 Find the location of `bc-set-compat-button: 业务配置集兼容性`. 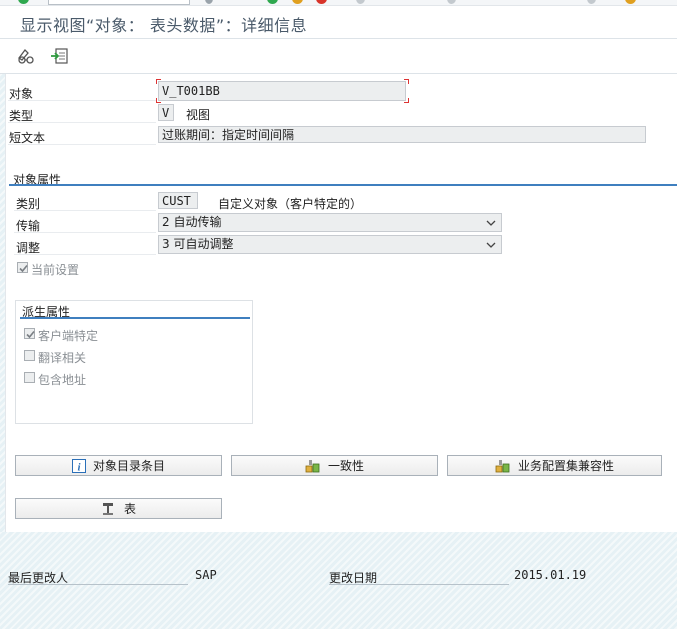

bc-set-compat-button: 业务配置集兼容性 is located at coordinates (554, 465).